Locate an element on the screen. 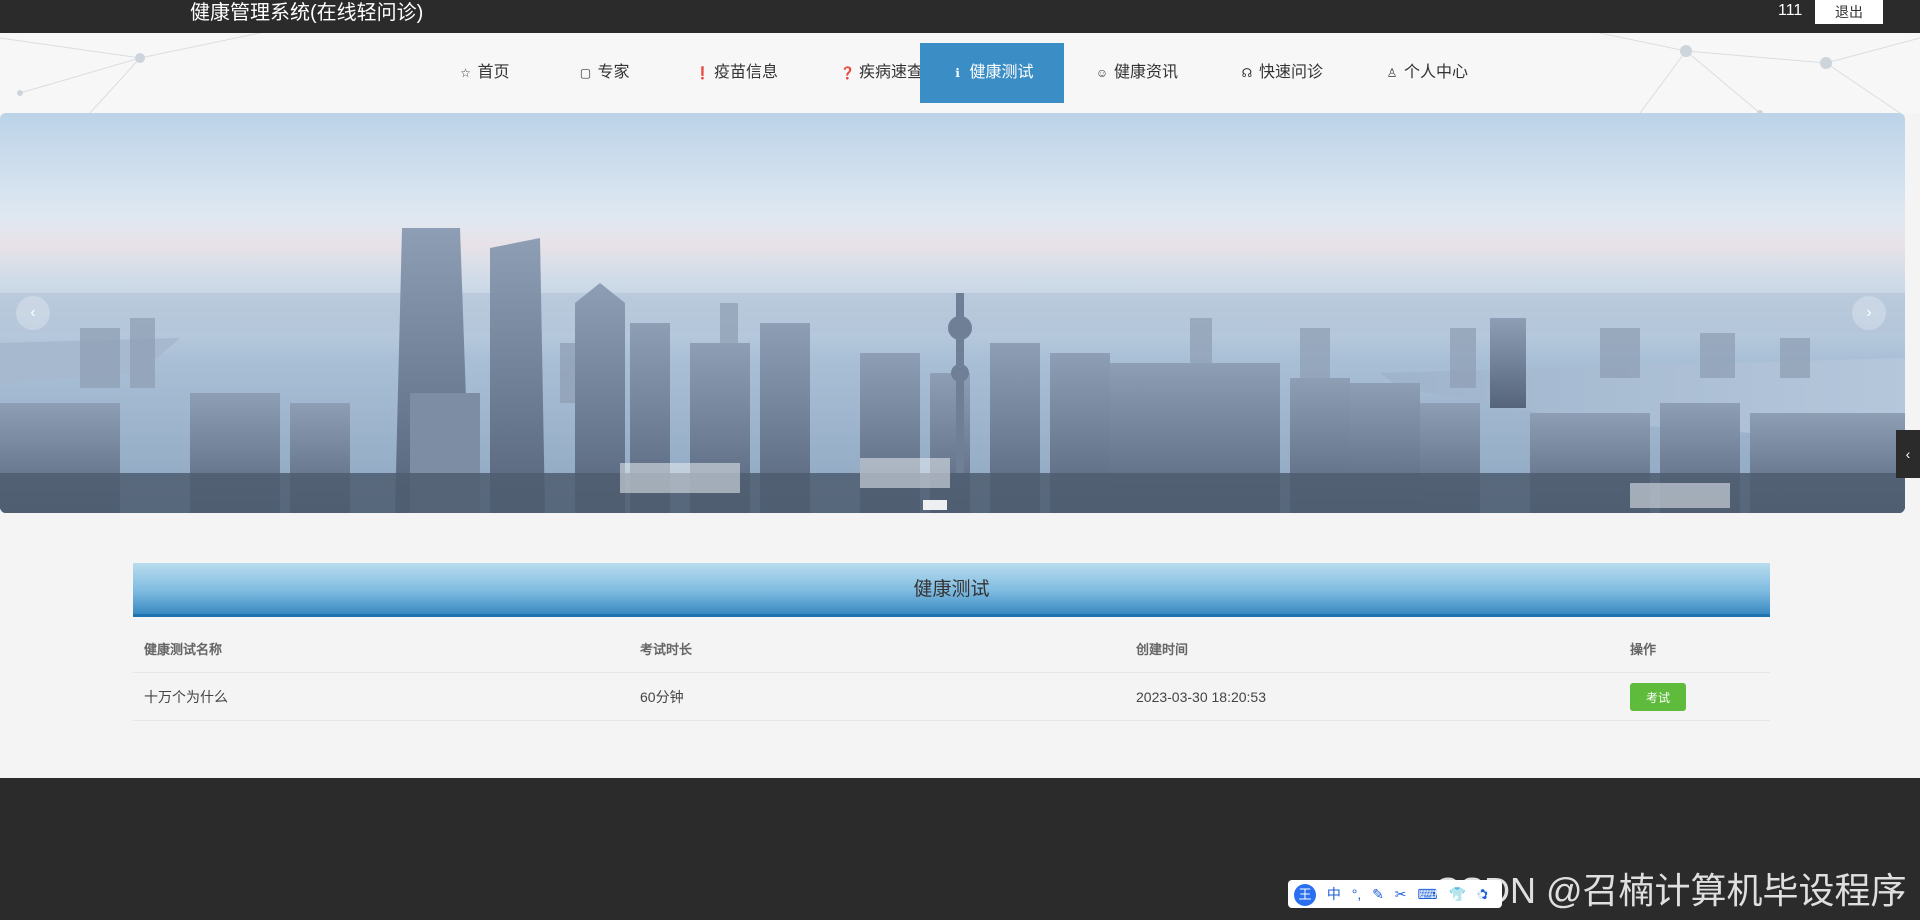 The width and height of the screenshot is (1920, 920). carousel-next-button: › is located at coordinates (1869, 313).